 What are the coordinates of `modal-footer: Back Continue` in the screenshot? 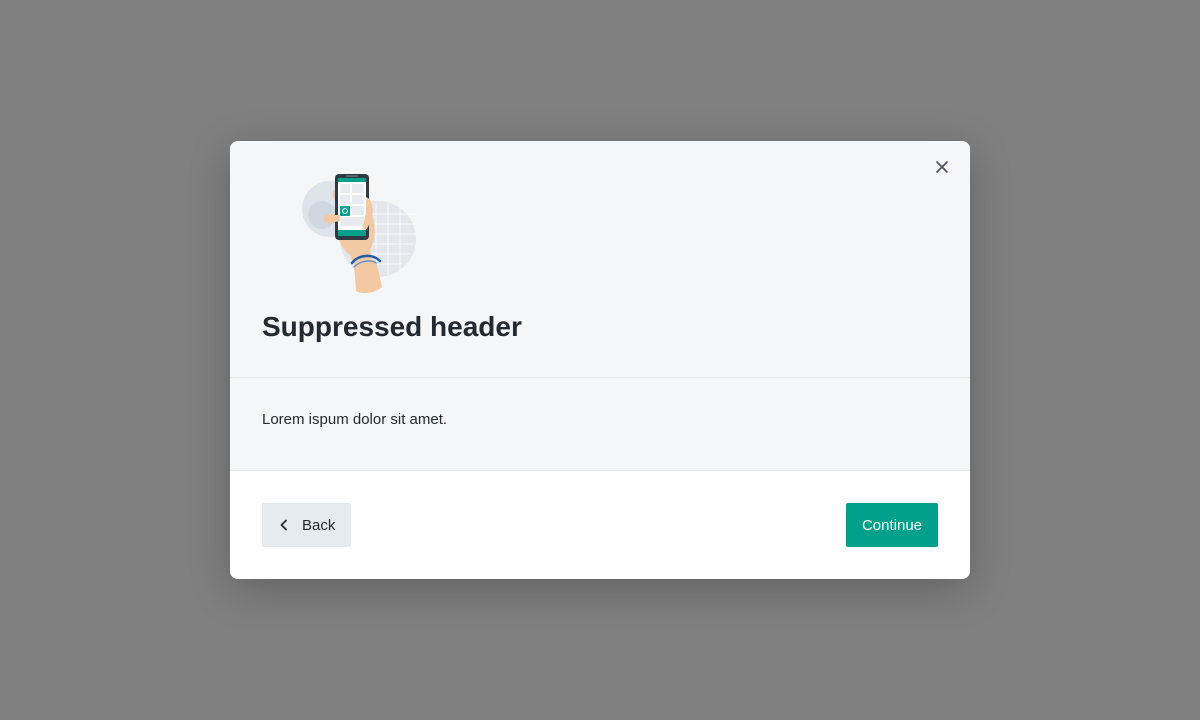 It's located at (600, 525).